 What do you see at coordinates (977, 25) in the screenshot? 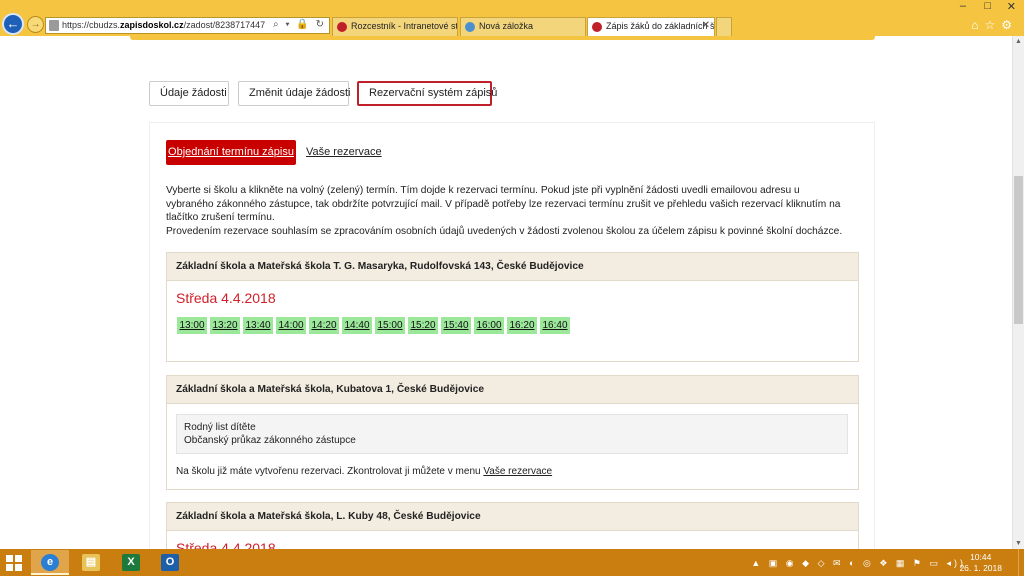
I see `home-icon: ⌂` at bounding box center [977, 25].